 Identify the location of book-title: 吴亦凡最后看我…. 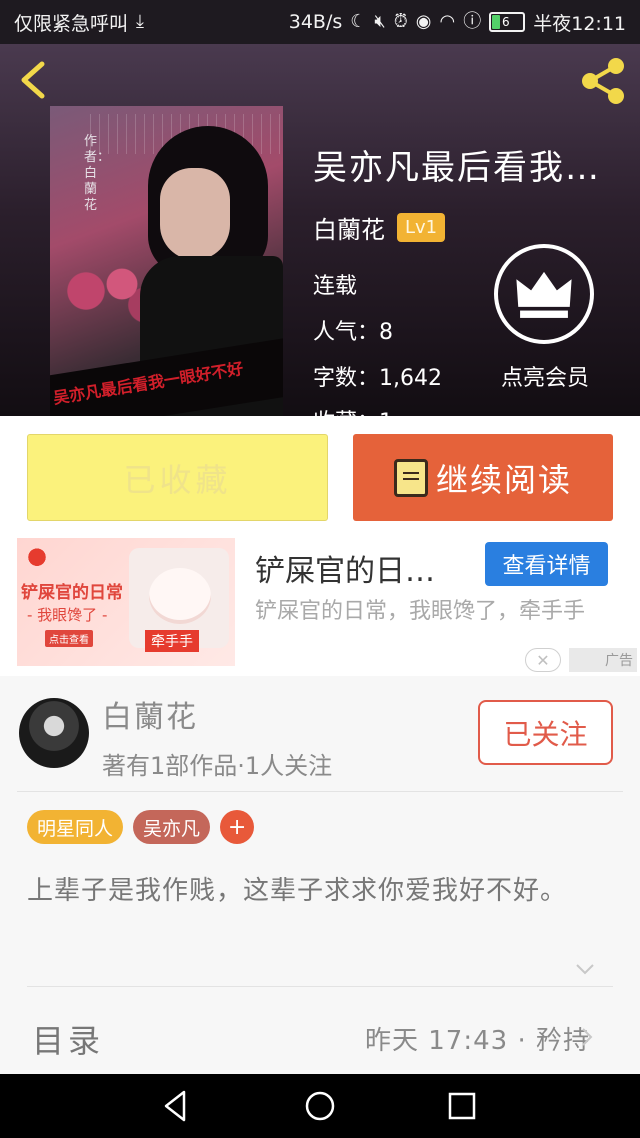
(457, 168).